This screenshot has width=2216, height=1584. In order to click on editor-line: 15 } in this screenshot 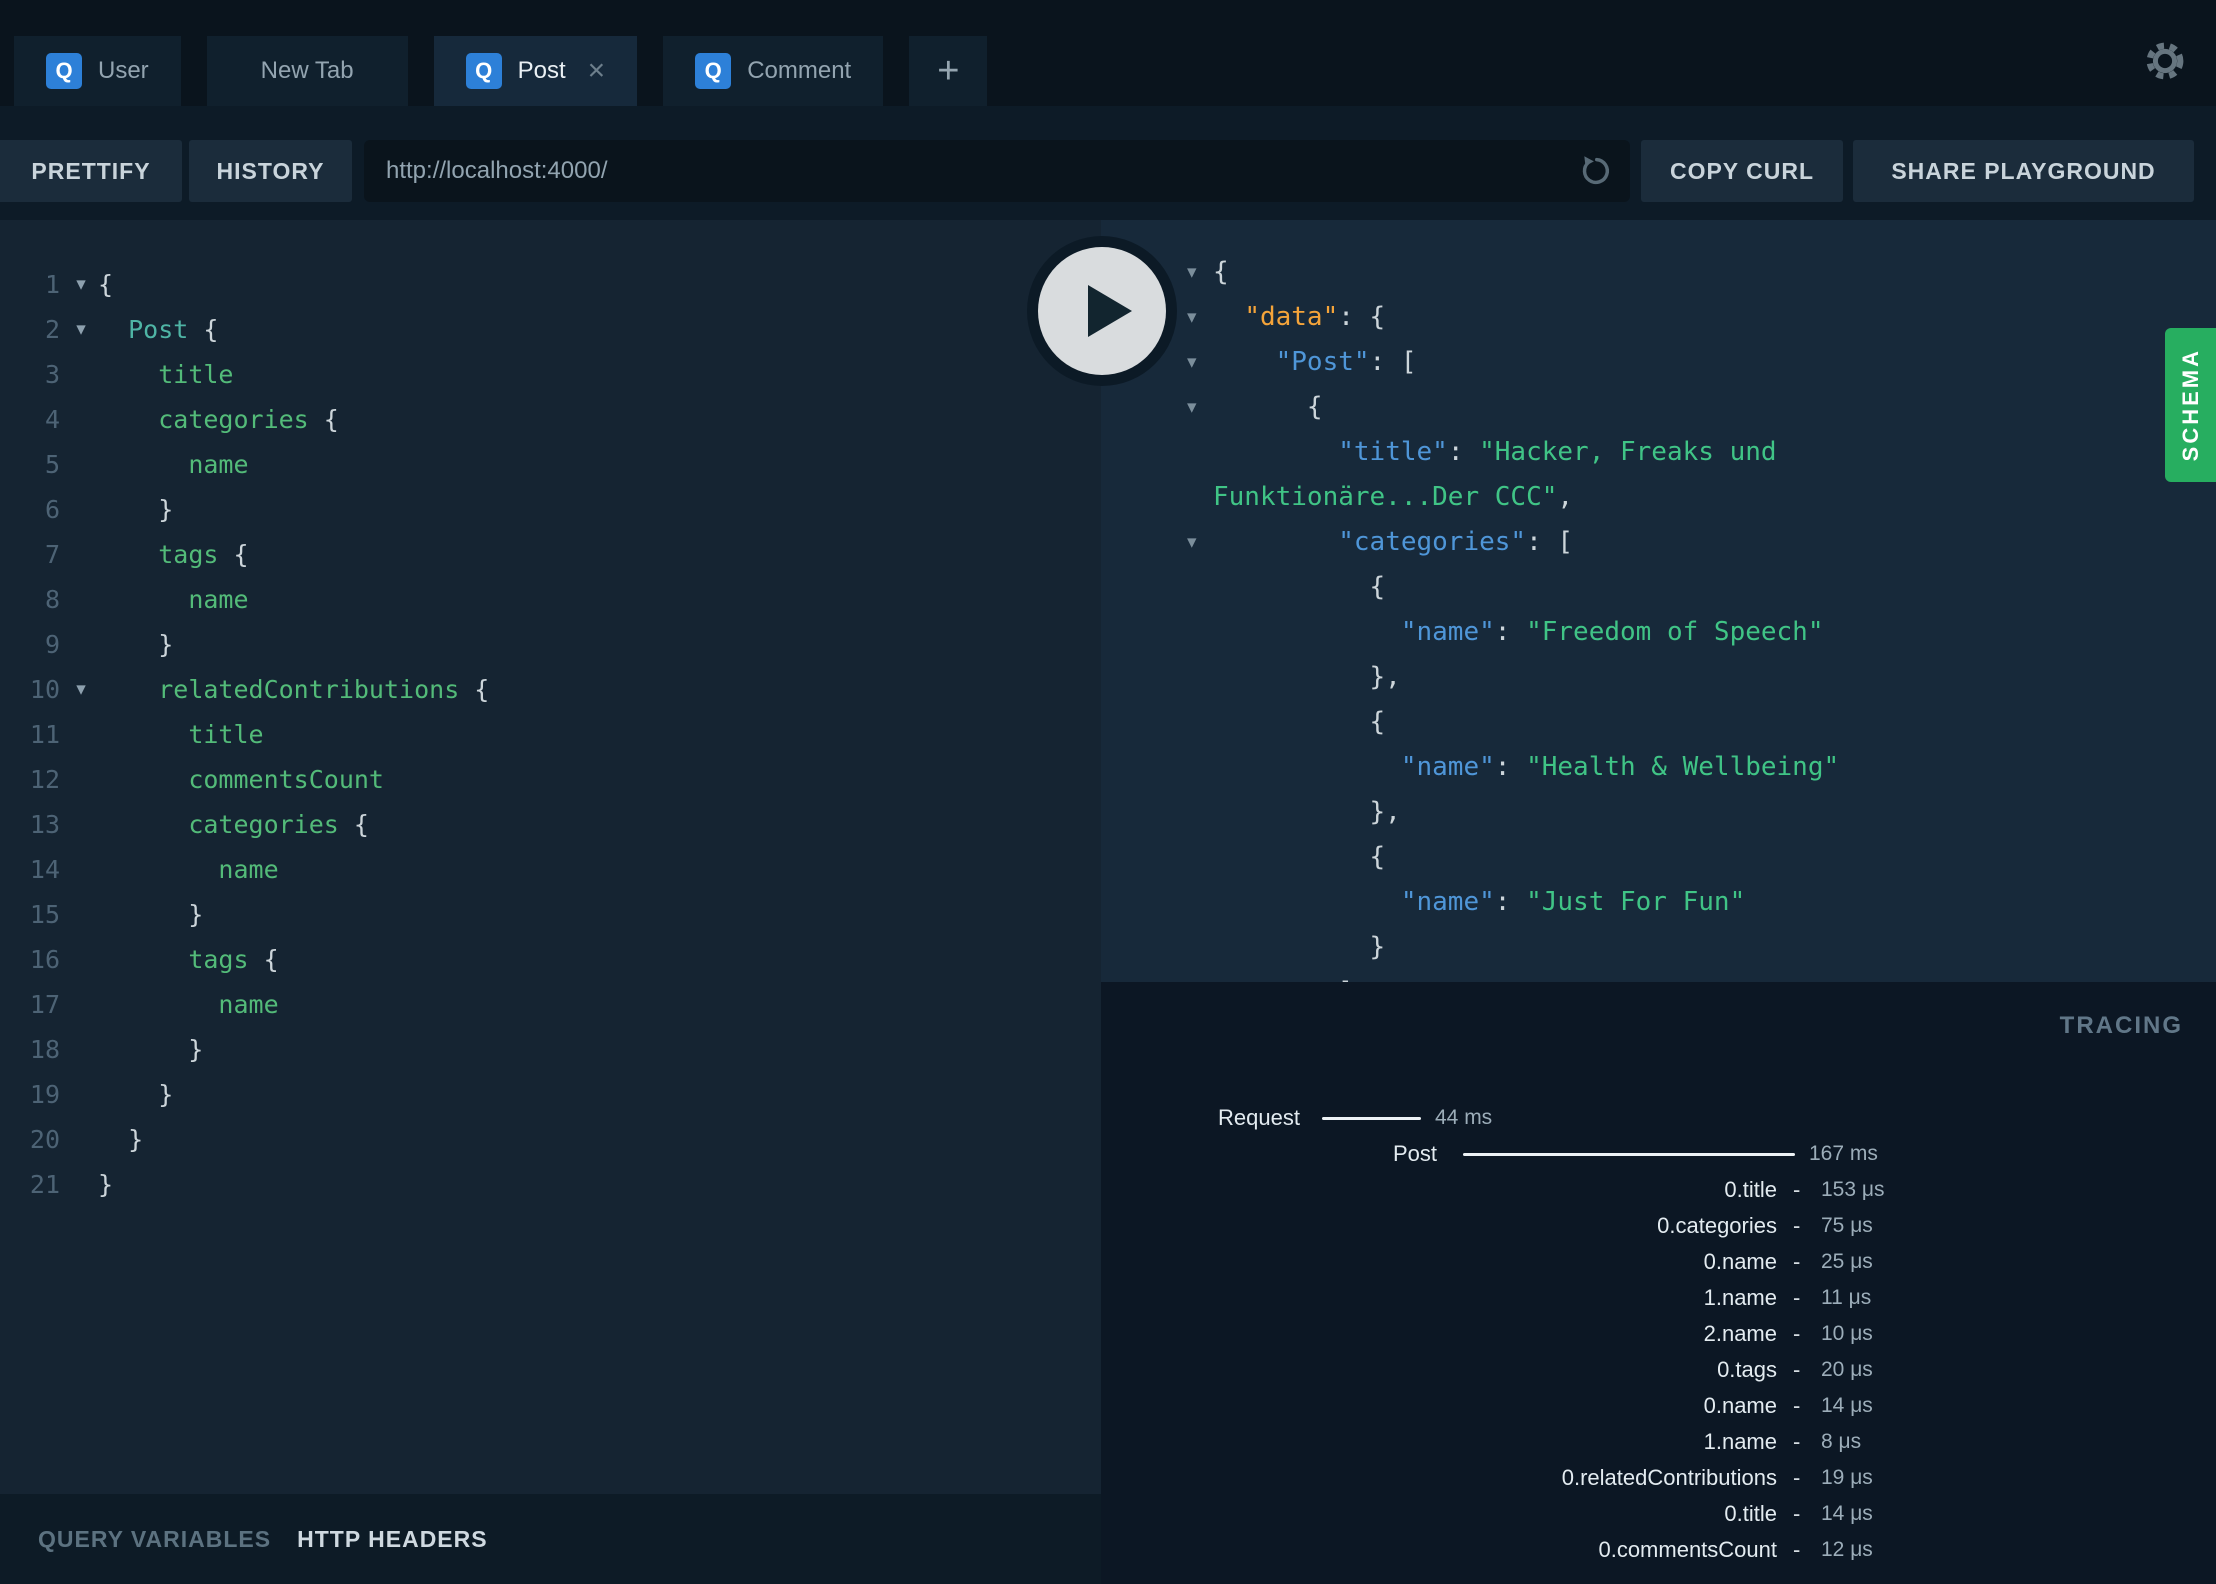, I will do `click(550, 914)`.